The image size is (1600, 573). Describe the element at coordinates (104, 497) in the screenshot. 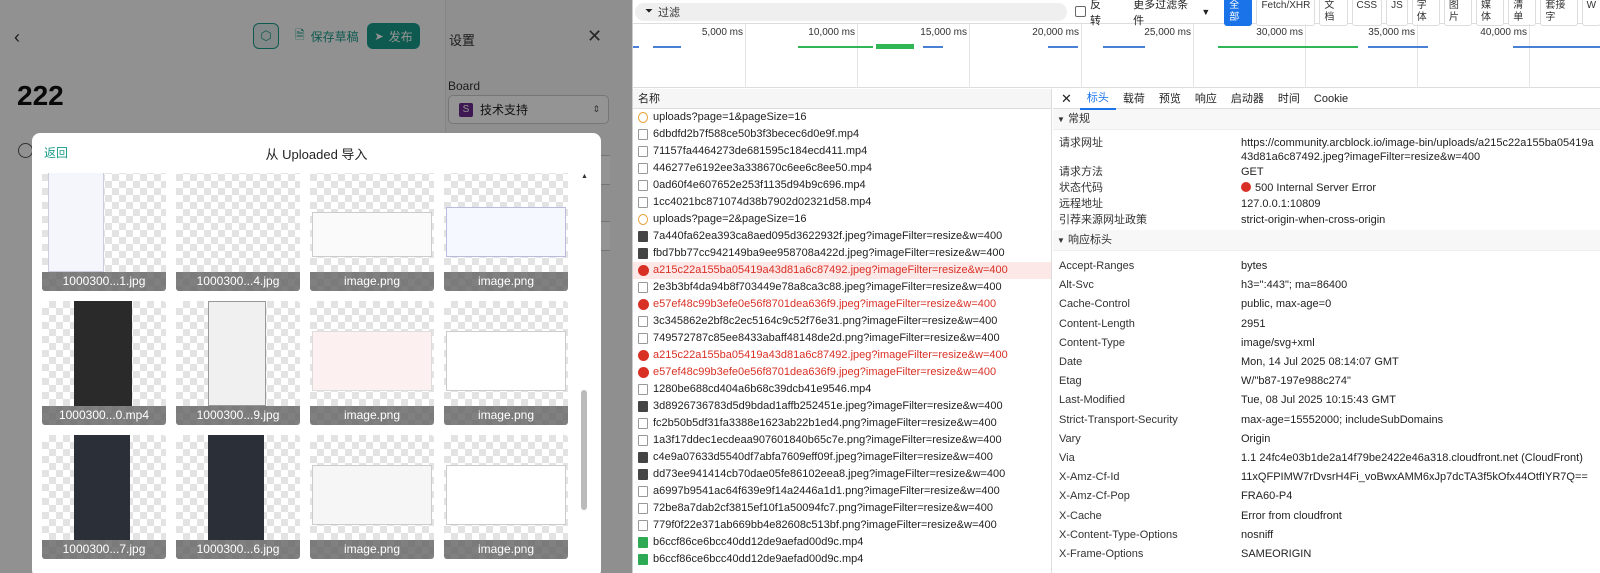

I see `file-tile: 1000300...7.jpg` at that location.